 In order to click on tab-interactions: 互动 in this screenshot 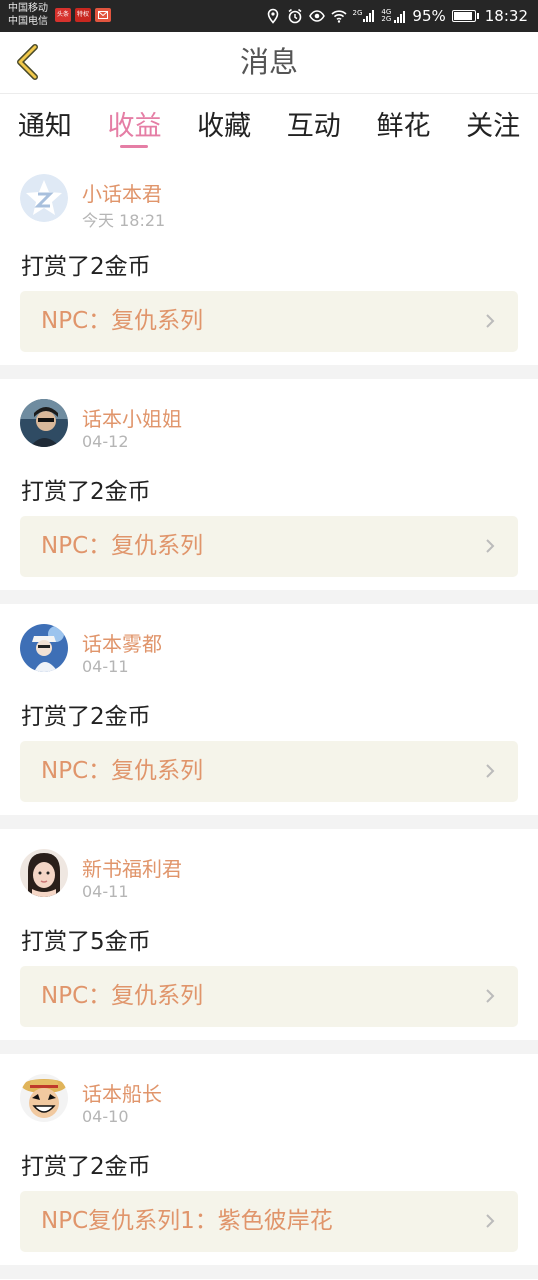, I will do `click(314, 124)`.